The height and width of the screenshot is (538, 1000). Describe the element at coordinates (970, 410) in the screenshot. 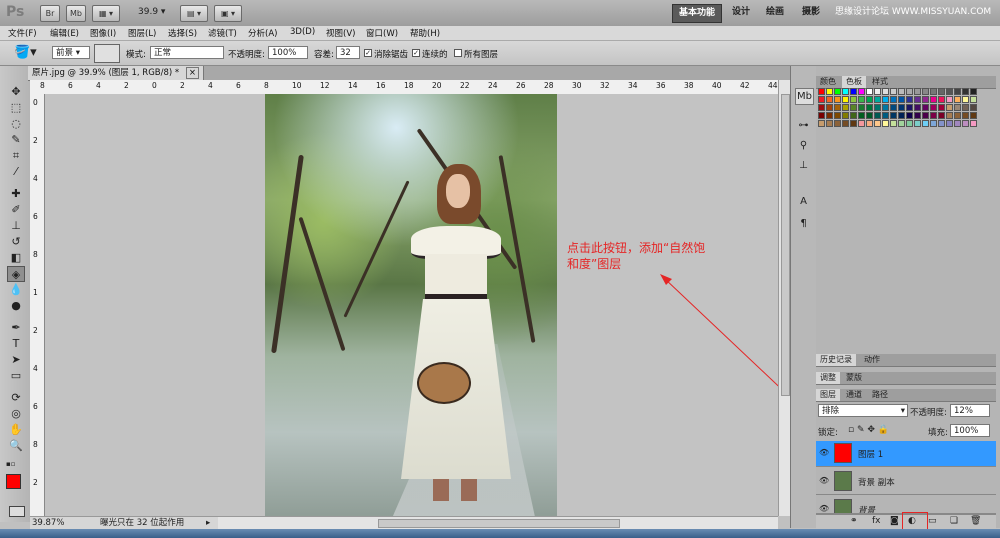

I see `layer-opacity-input: 12%` at that location.